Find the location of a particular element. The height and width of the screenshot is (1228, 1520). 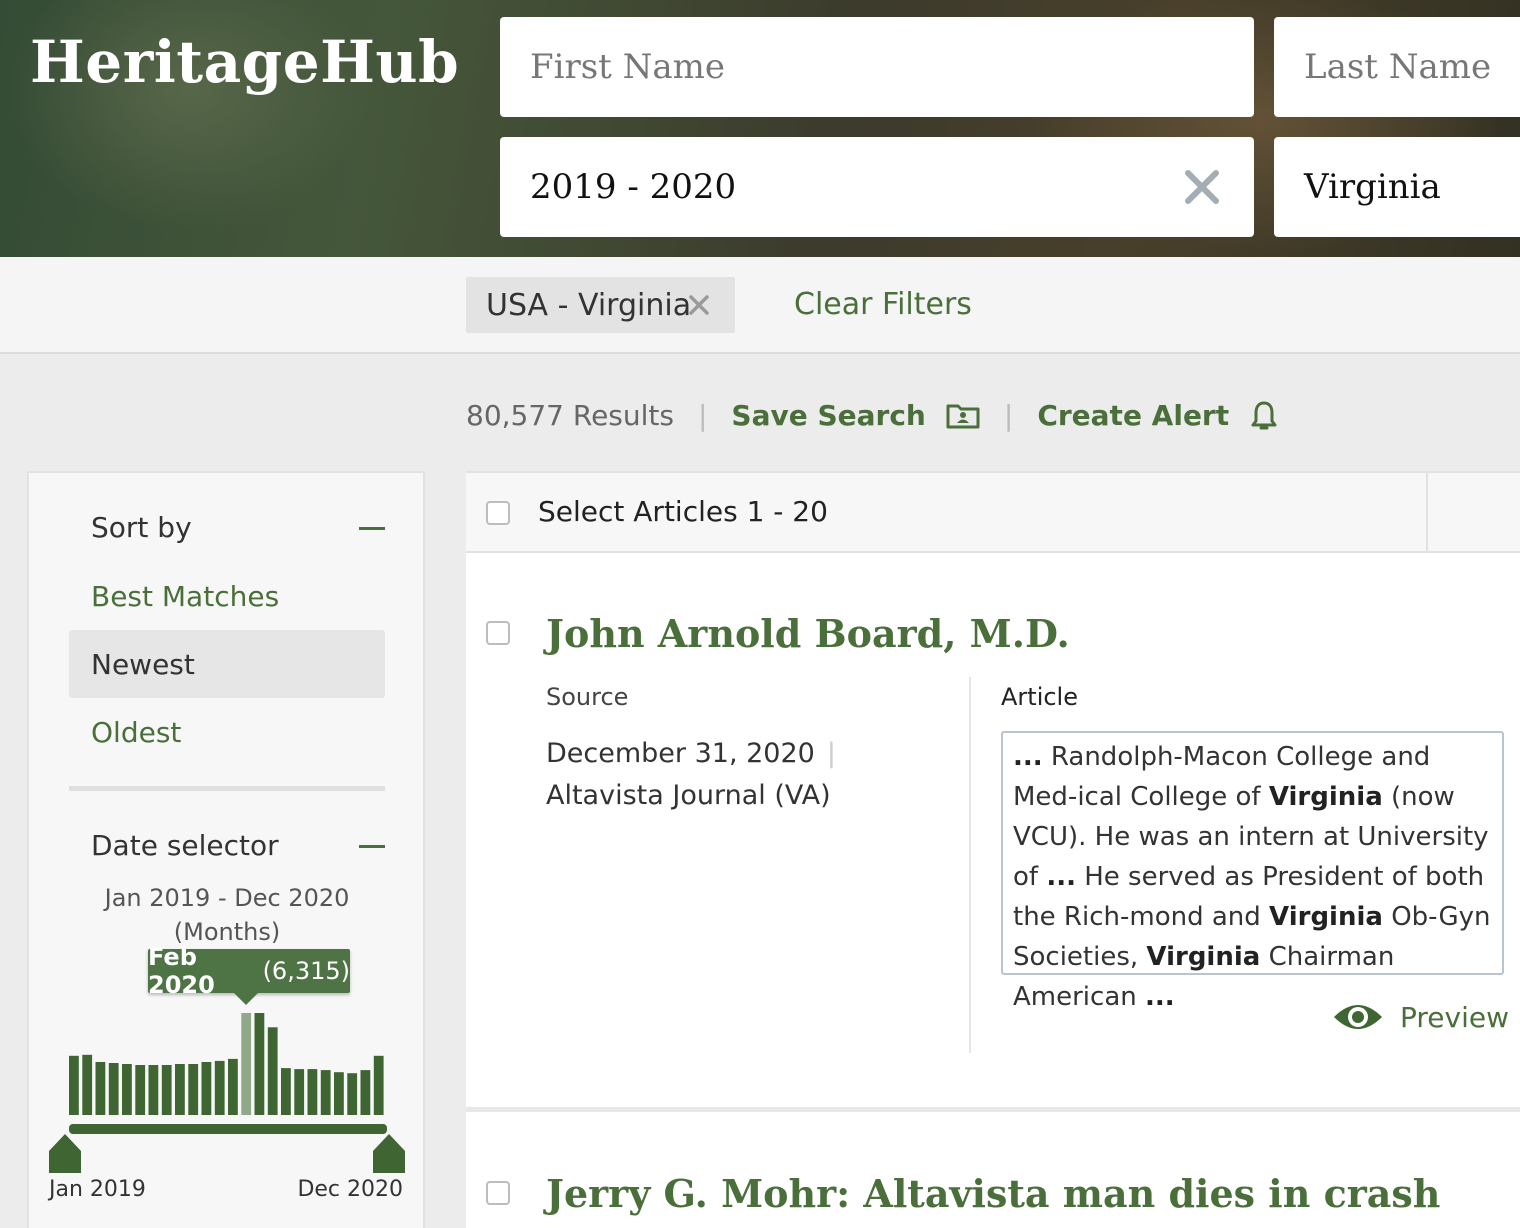

clear-date-icon is located at coordinates (1202, 187).